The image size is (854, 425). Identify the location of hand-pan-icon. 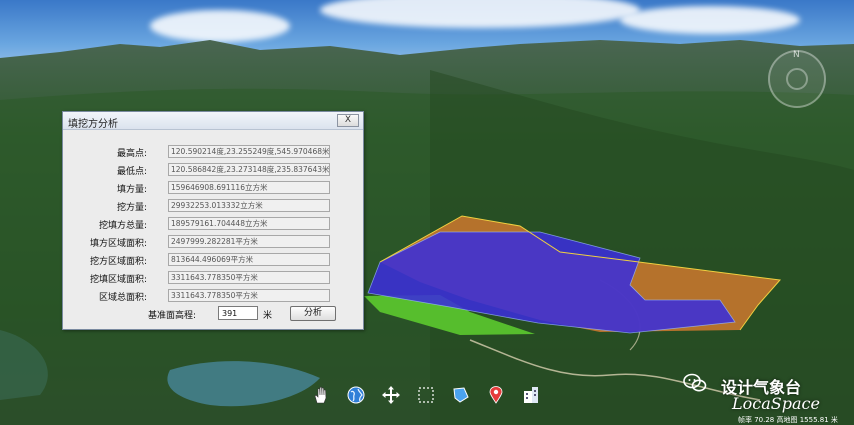
(321, 395).